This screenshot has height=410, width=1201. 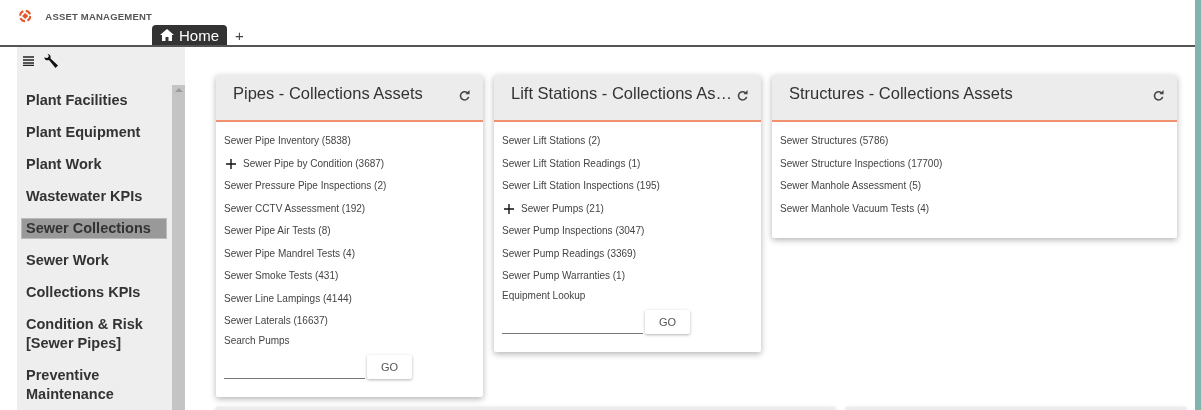 What do you see at coordinates (563, 276) in the screenshot?
I see `asset-link: Sewer Pump Warranties (1)` at bounding box center [563, 276].